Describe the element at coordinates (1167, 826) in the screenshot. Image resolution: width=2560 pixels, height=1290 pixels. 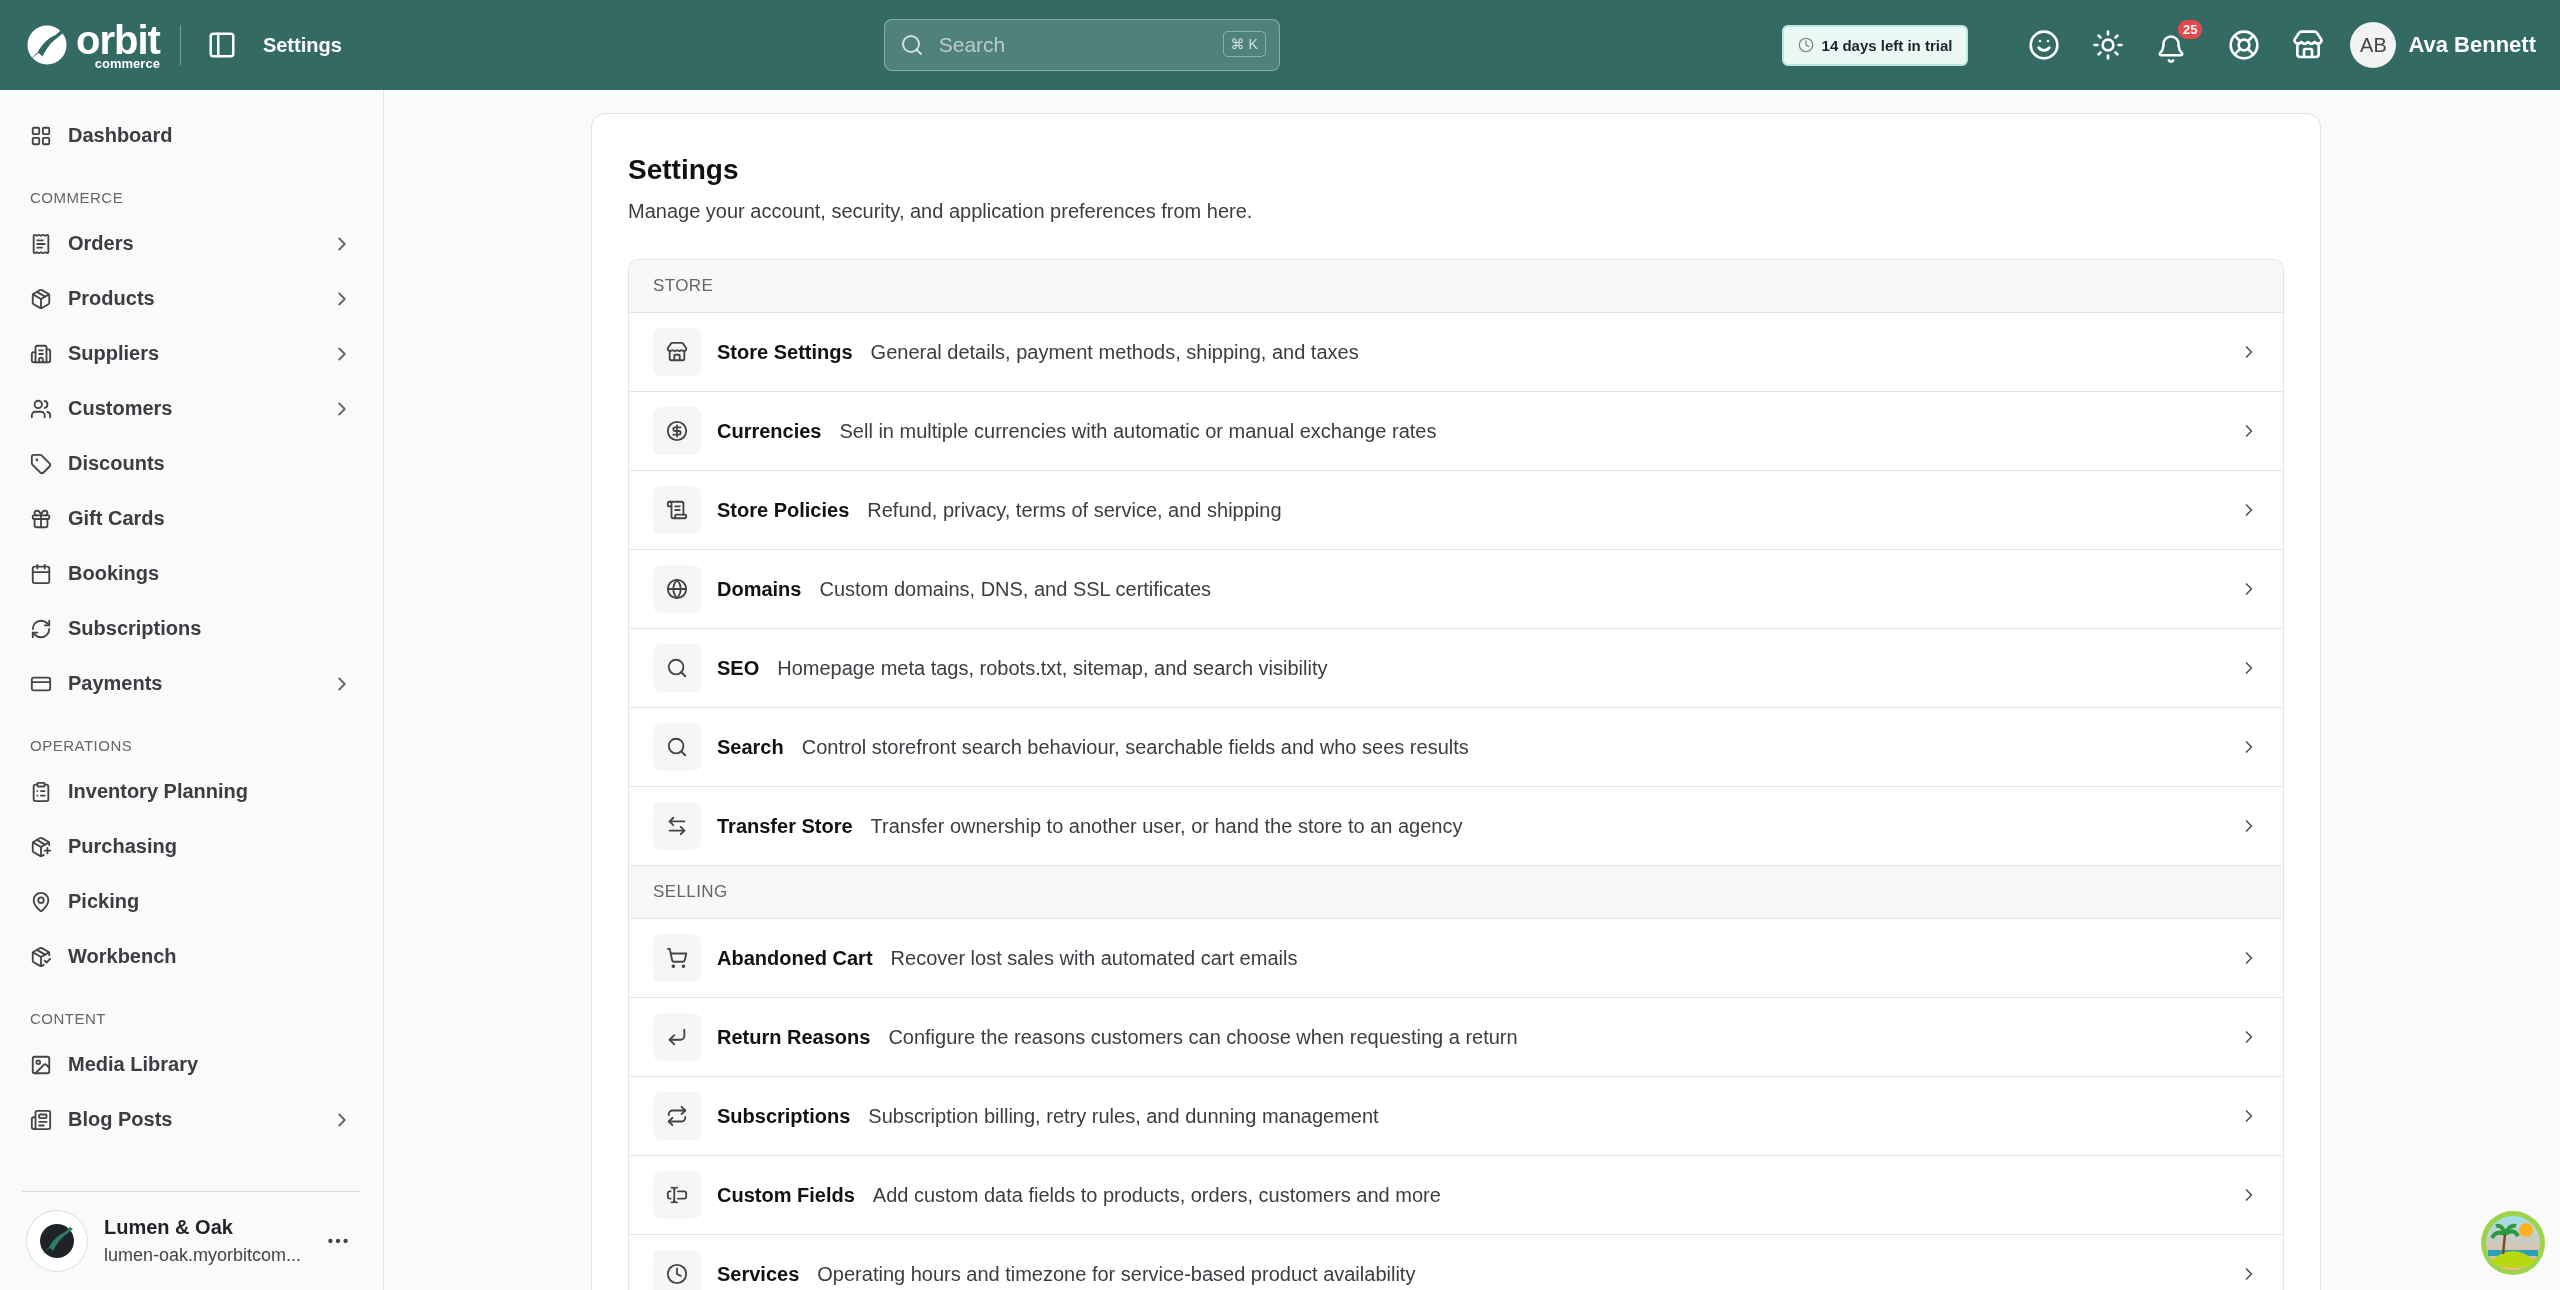
I see `row-description: Transfer ownership to another user, or hand the store to an agency` at that location.